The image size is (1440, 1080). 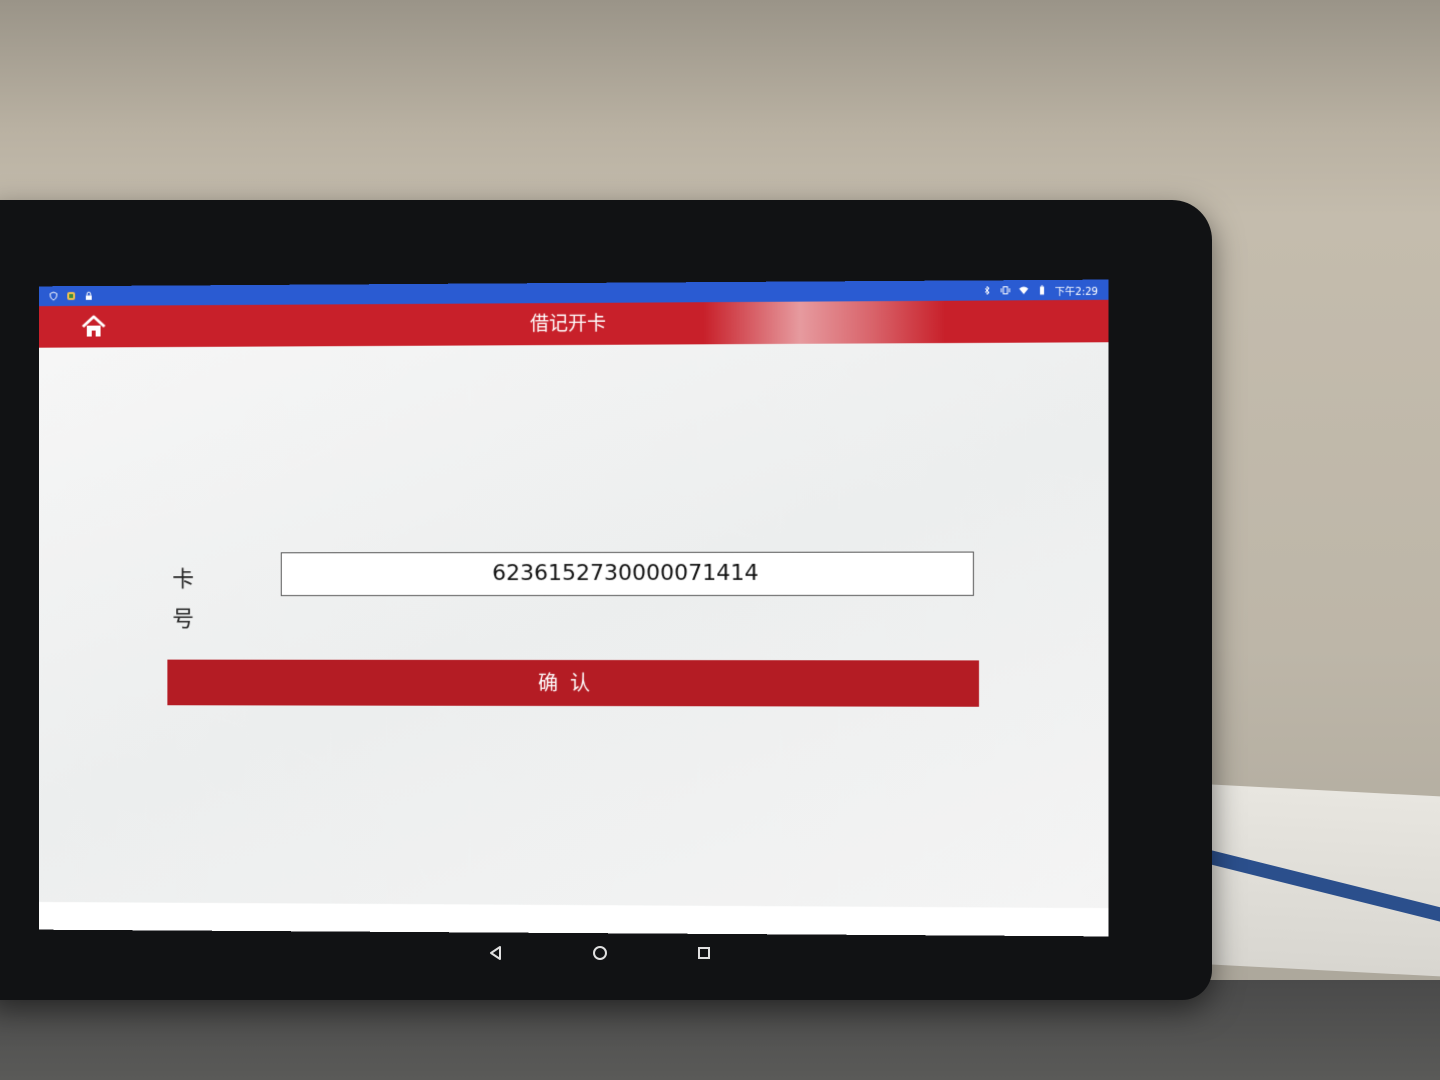 I want to click on card-number-label: 卡号, so click(x=204, y=599).